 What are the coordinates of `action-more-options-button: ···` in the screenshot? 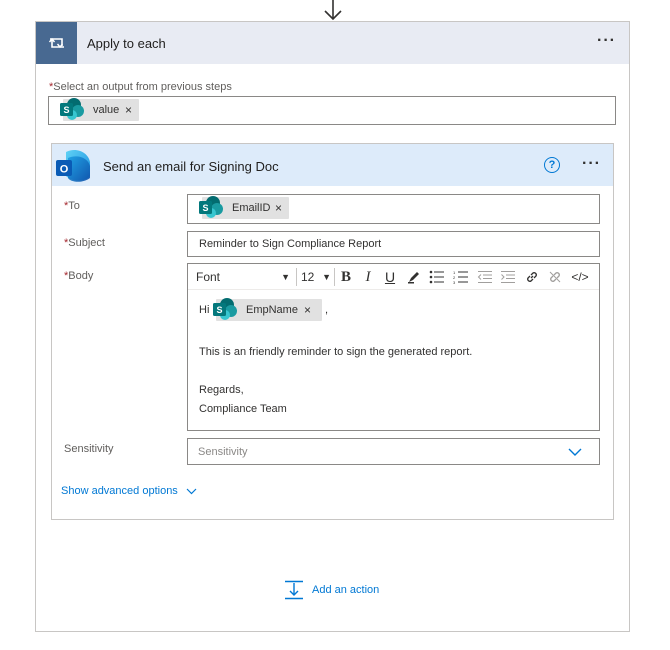 It's located at (591, 164).